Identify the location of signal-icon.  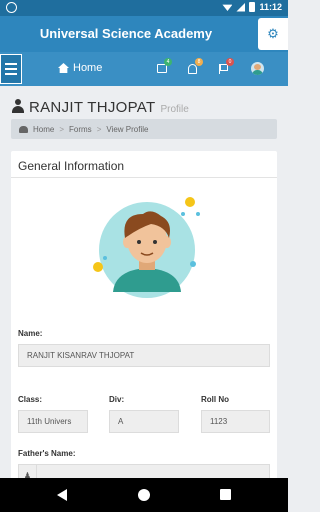
(241, 7).